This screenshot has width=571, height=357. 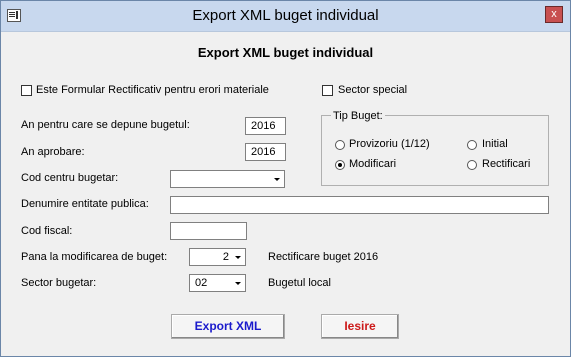 I want to click on radio-provizoriu, so click(x=340, y=145).